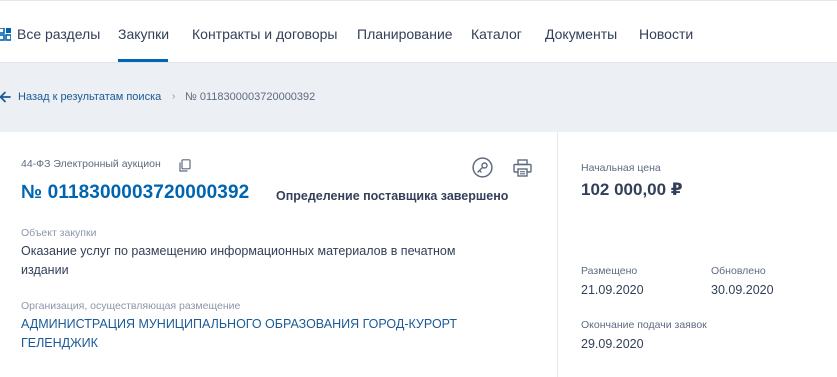  I want to click on organization-label: Организация, осуществляющая размещение, so click(131, 306).